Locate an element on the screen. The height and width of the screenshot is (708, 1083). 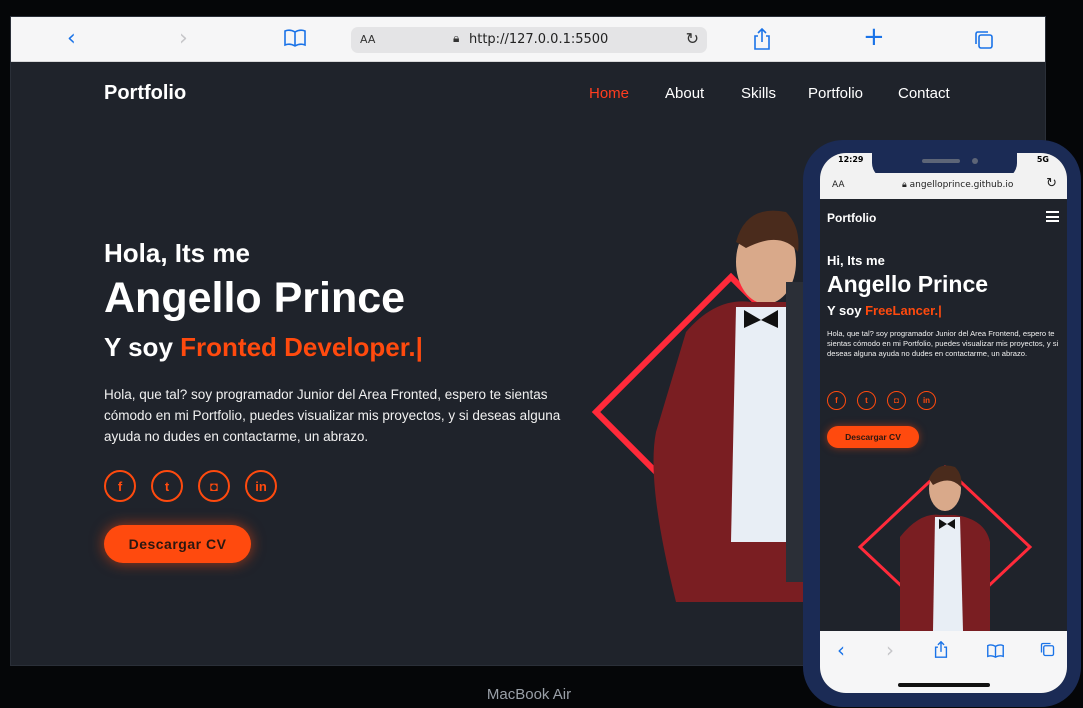
browser-toolbar: ‹ › AA 🔒︎ http://127.0.0.1:5500 ↻ + is located at coordinates (528, 39).